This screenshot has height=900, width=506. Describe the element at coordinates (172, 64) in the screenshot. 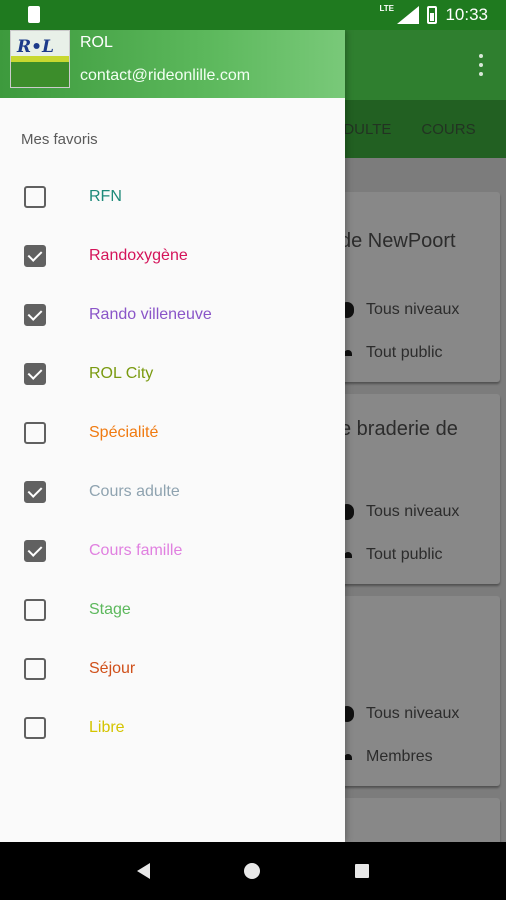

I see `drawer-header: R•L ROL contact@rideonlille.com` at that location.